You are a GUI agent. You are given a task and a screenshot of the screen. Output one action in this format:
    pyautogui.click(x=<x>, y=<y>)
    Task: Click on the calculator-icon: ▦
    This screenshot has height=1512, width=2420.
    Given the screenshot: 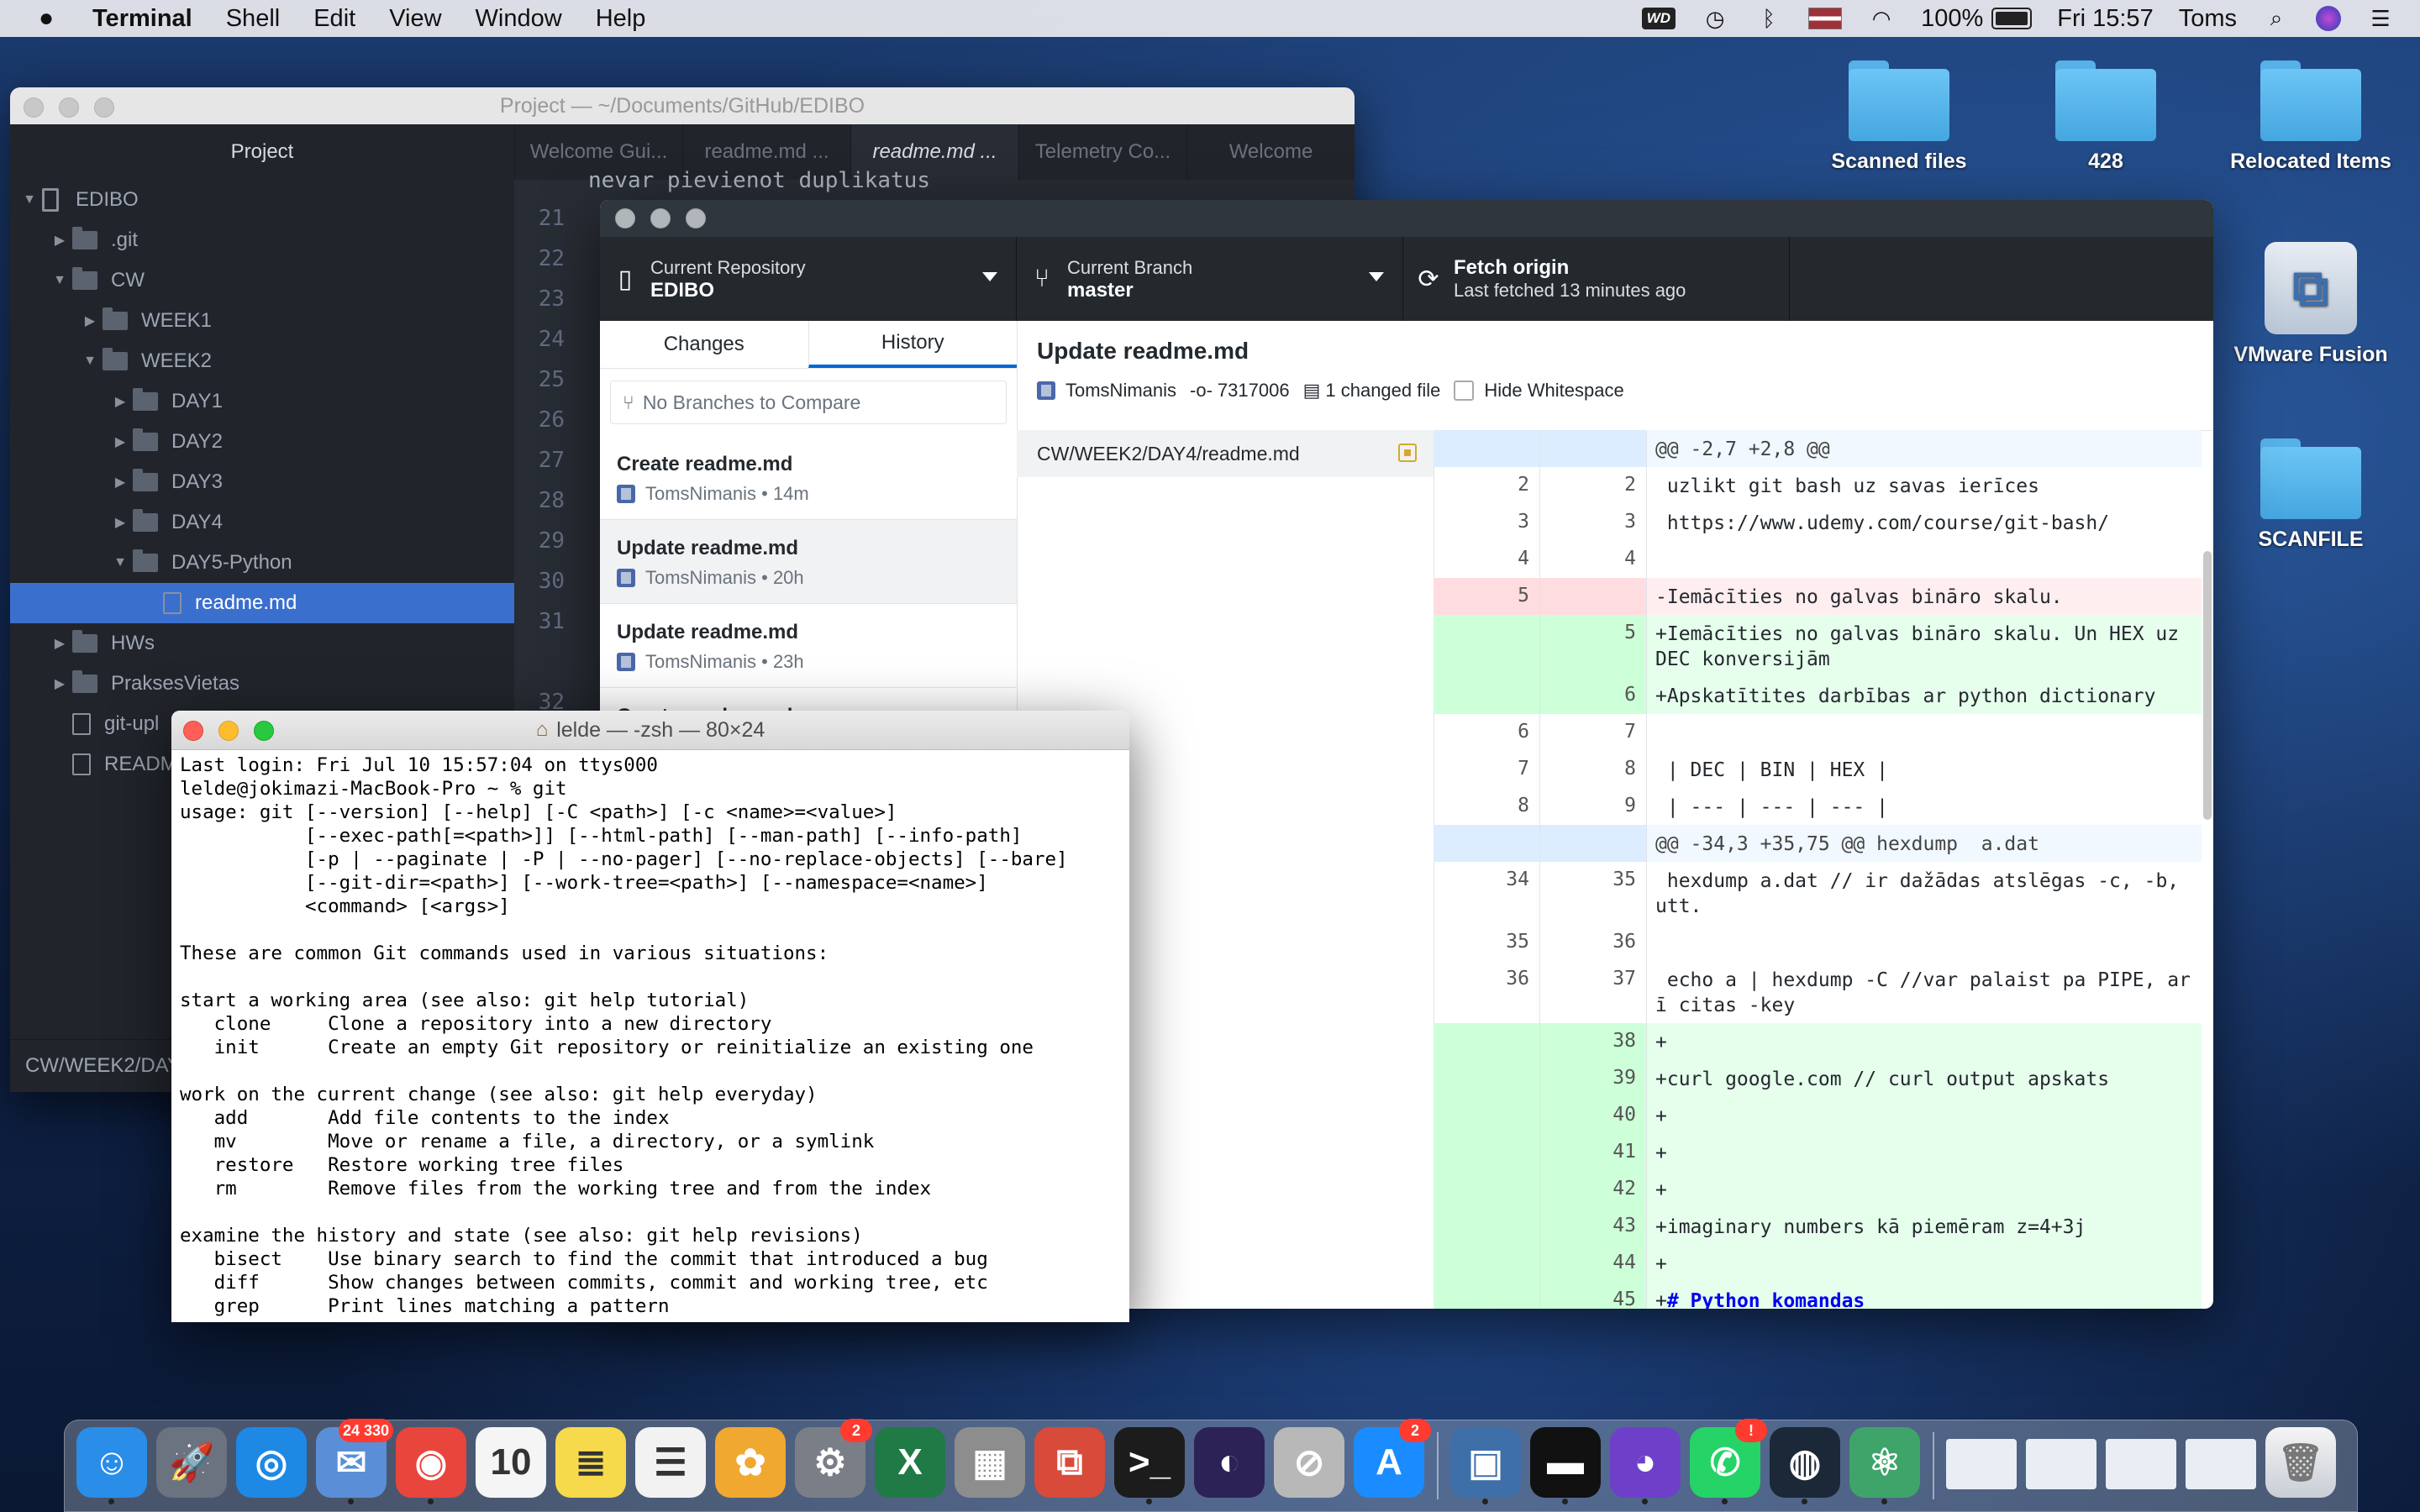 What is the action you would take?
    pyautogui.click(x=990, y=1462)
    